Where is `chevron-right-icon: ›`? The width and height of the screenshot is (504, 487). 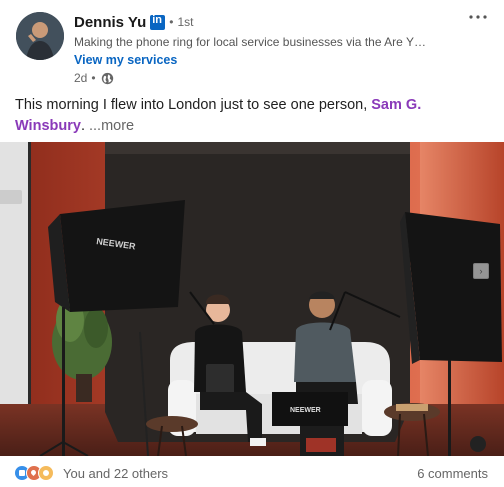 chevron-right-icon: › is located at coordinates (481, 271).